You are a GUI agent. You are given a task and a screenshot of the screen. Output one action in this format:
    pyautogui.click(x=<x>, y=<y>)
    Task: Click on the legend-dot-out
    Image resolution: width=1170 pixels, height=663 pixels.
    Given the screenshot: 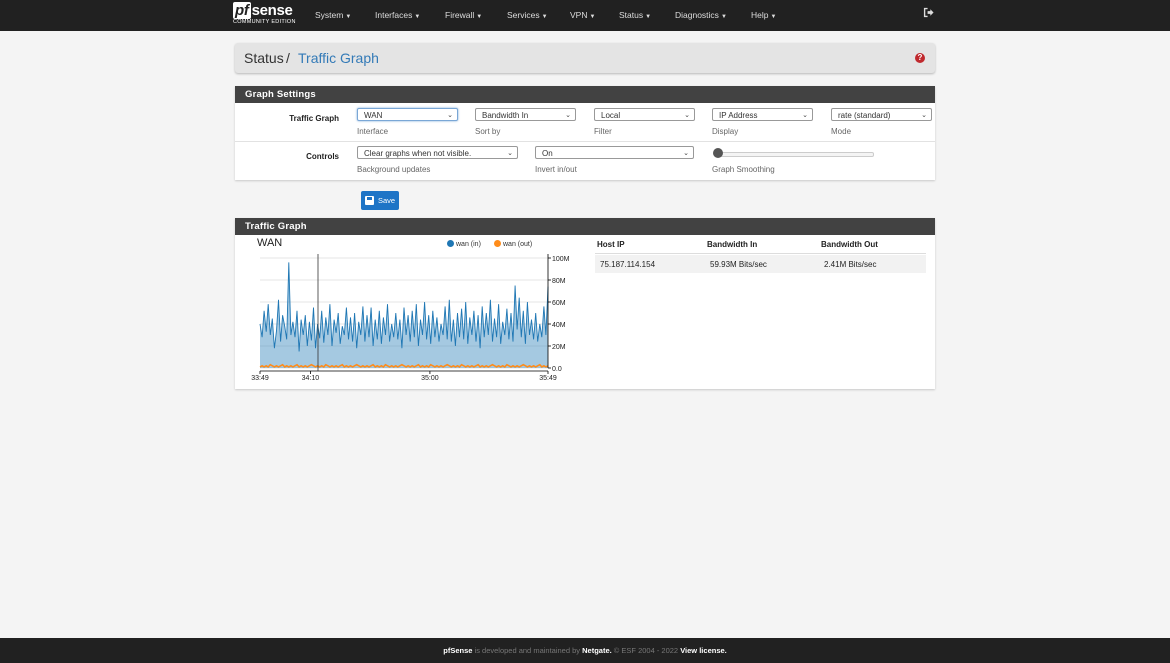 What is the action you would take?
    pyautogui.click(x=497, y=243)
    